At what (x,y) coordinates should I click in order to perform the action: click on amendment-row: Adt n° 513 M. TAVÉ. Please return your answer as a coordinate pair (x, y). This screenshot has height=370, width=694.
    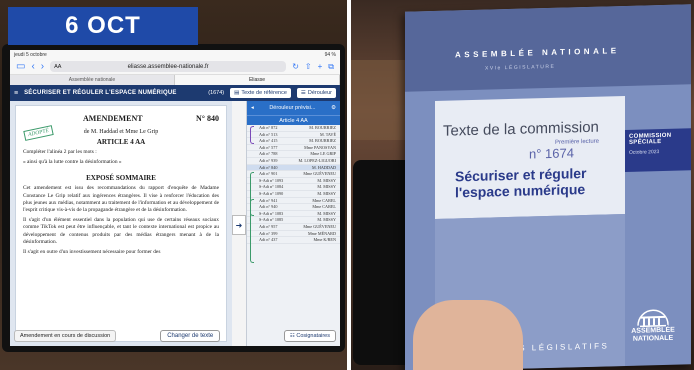
    Looking at the image, I should click on (293, 135).